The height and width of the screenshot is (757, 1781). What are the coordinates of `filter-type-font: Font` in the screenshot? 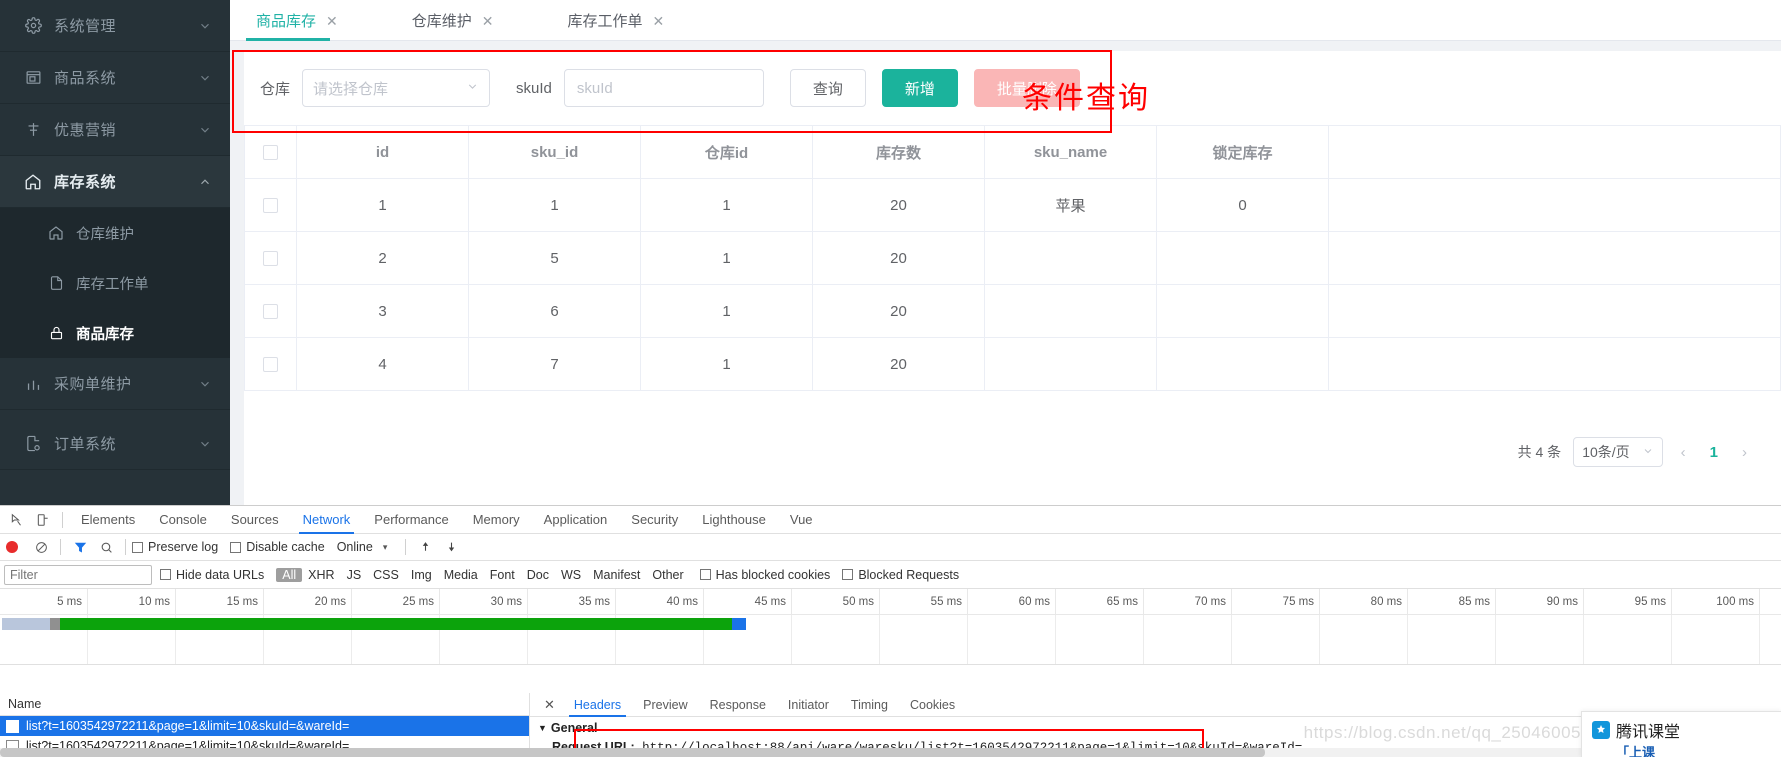 It's located at (502, 575).